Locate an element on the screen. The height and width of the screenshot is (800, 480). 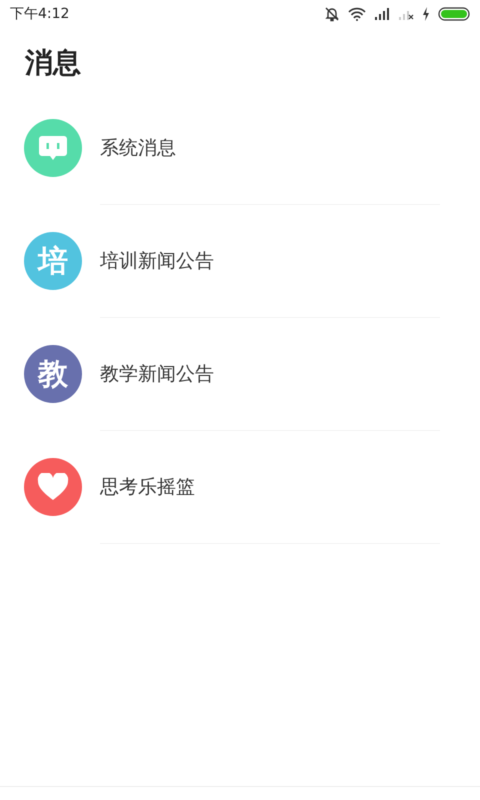
category-icon: 教 is located at coordinates (53, 374).